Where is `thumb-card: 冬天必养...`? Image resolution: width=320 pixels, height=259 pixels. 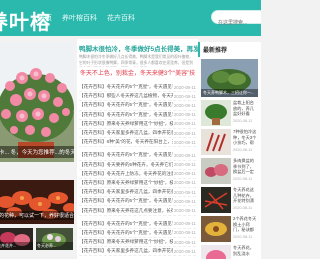 thumb-card: 冬天必养... is located at coordinates (54, 239).